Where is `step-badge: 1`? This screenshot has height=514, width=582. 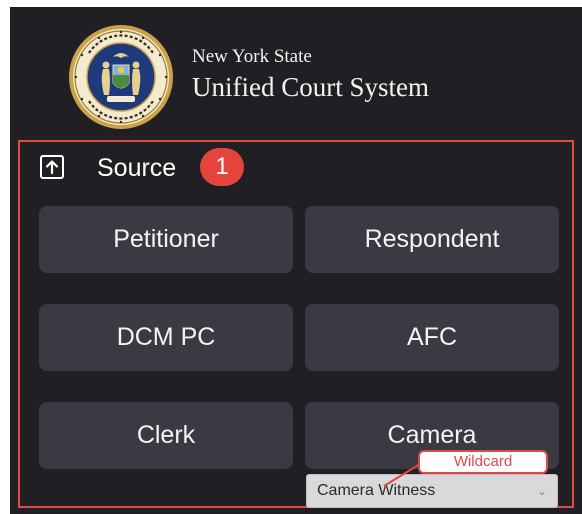 step-badge: 1 is located at coordinates (222, 167).